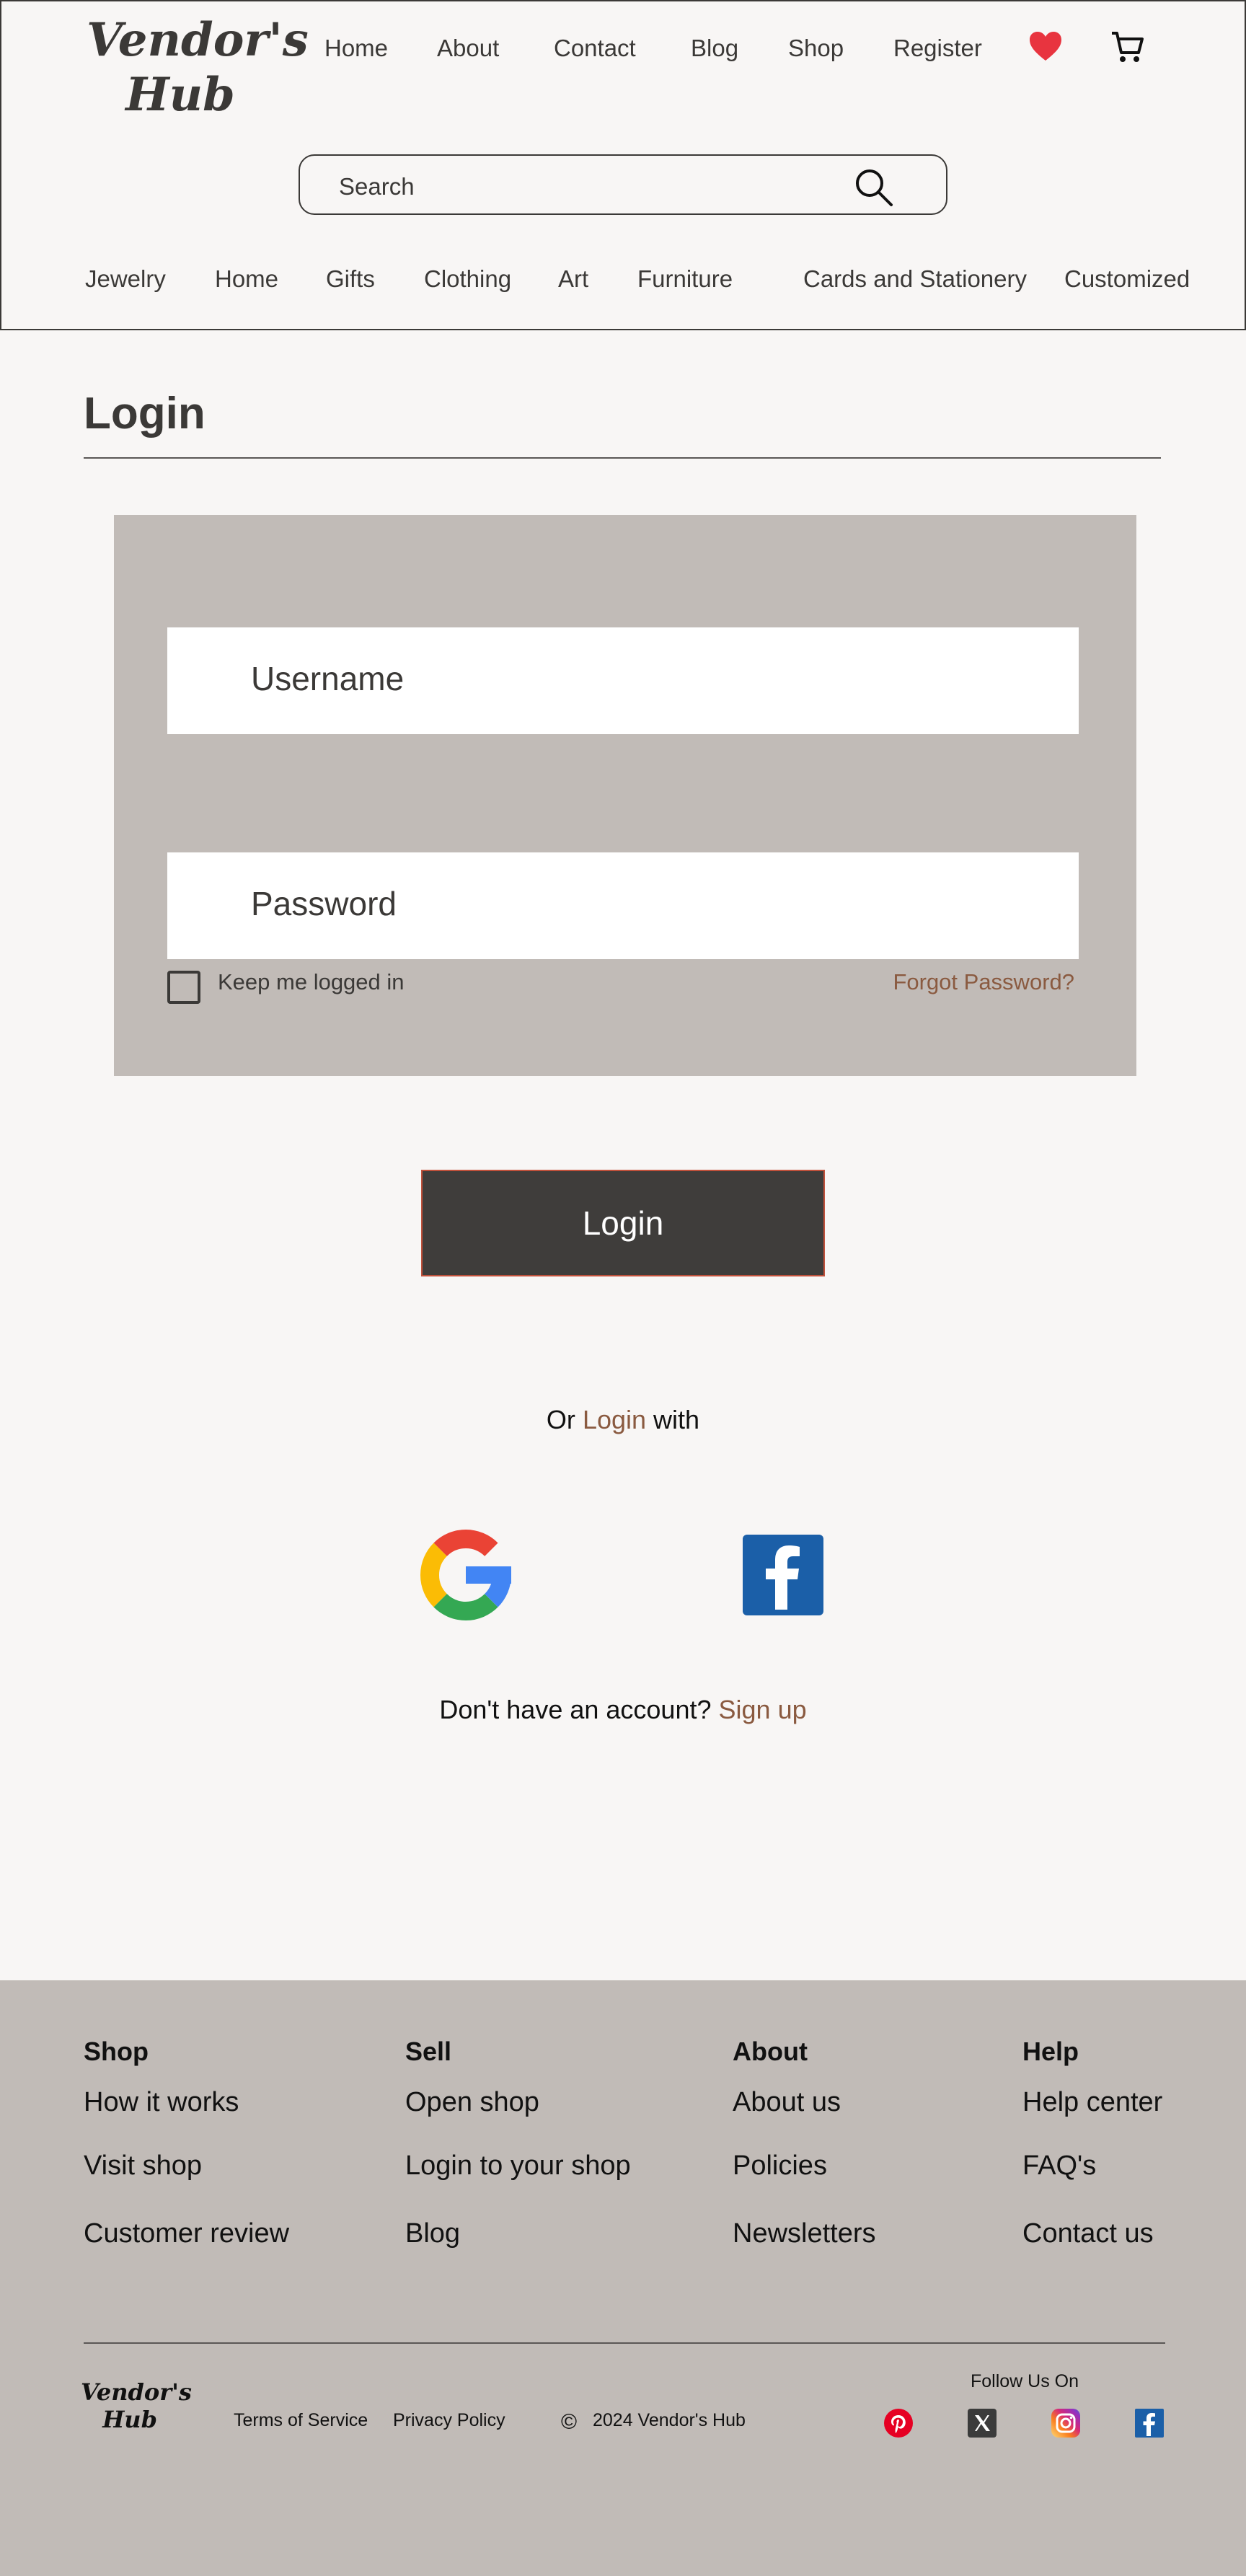  What do you see at coordinates (246, 279) in the screenshot?
I see `category-home: Home` at bounding box center [246, 279].